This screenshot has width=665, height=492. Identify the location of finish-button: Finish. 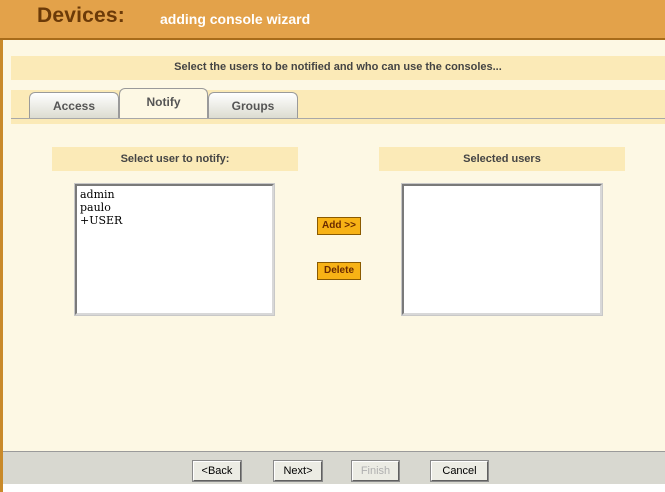
(375, 471).